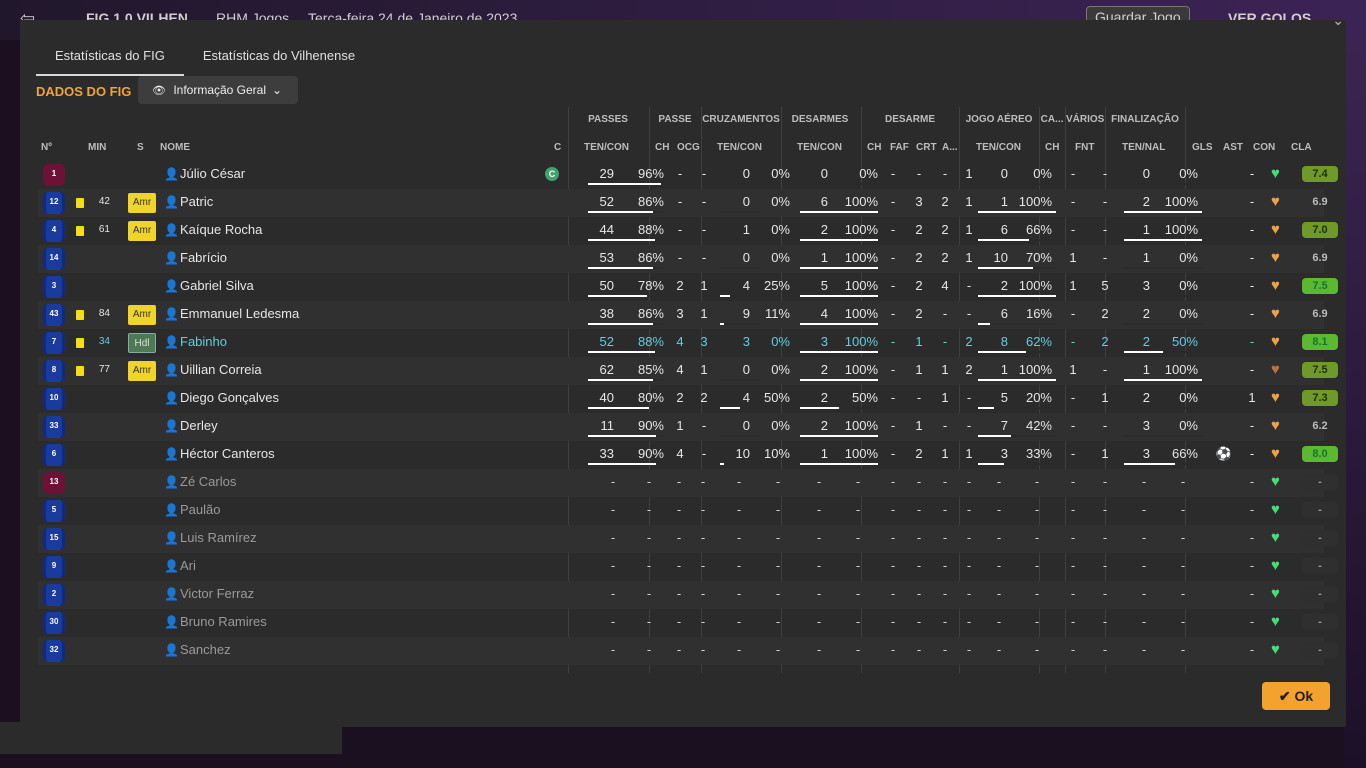 Image resolution: width=1366 pixels, height=768 pixels. What do you see at coordinates (175, 147) in the screenshot?
I see `column-header-nome: NOME` at bounding box center [175, 147].